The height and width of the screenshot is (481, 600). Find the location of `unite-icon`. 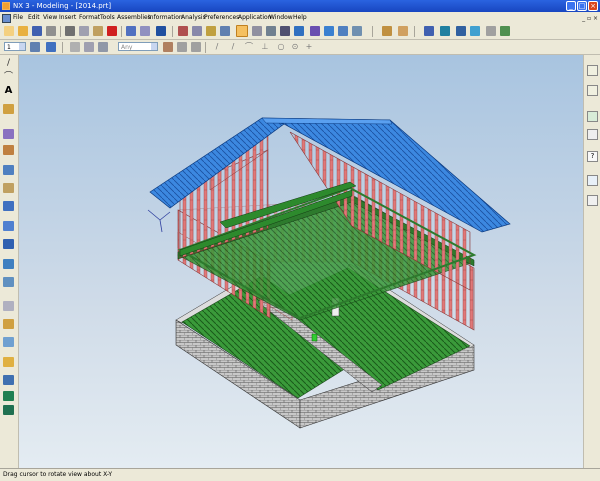

unite-icon is located at coordinates (8, 396).